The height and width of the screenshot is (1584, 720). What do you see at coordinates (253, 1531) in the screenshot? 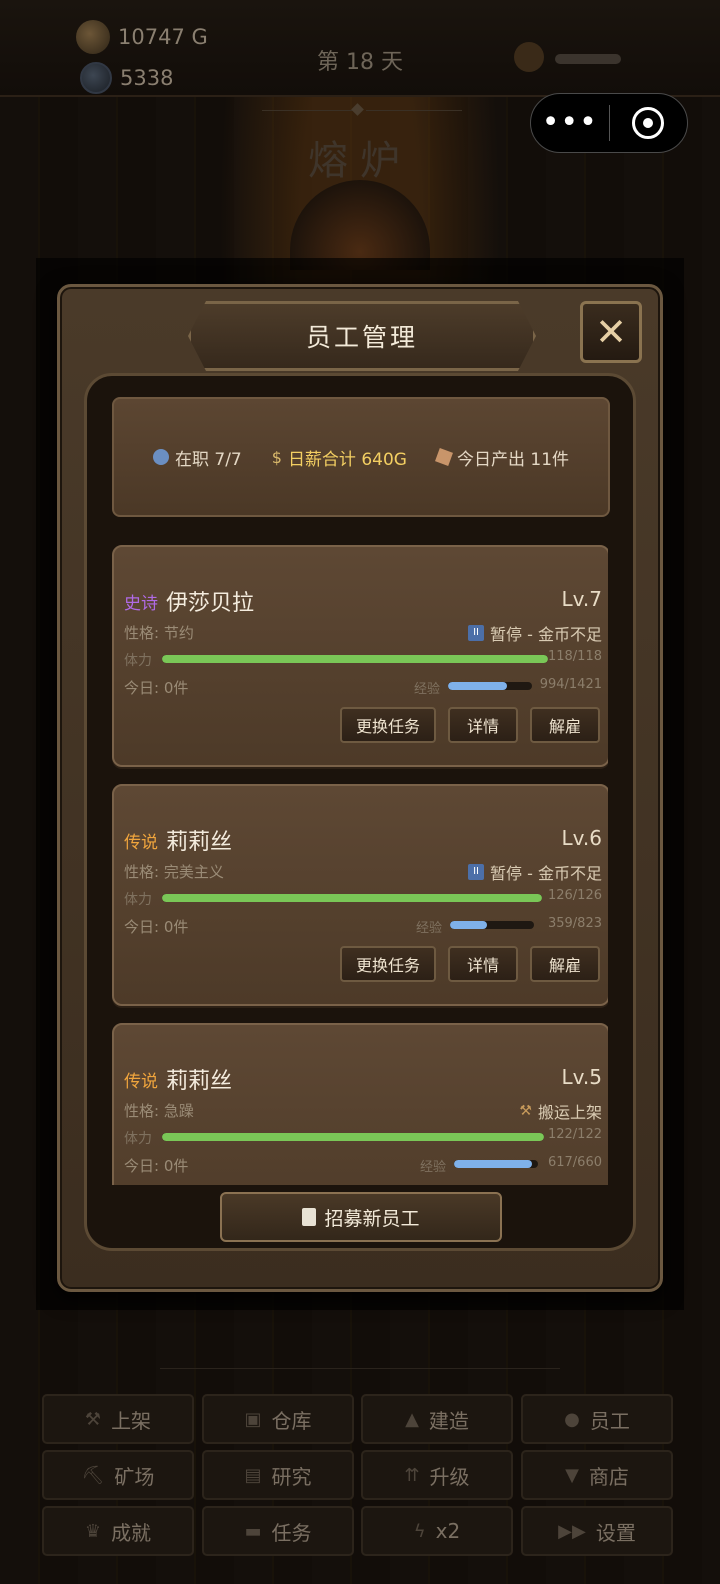
I see `anvil-icon: ▬` at bounding box center [253, 1531].